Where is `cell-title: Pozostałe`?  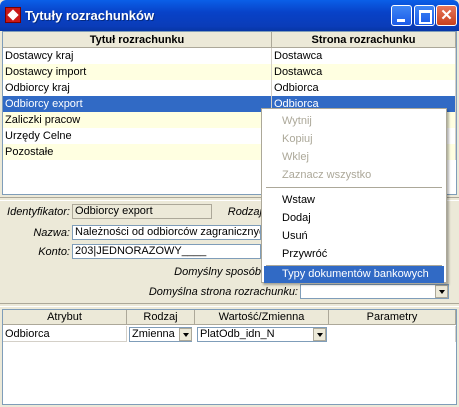 cell-title: Pozostałe is located at coordinates (137, 152).